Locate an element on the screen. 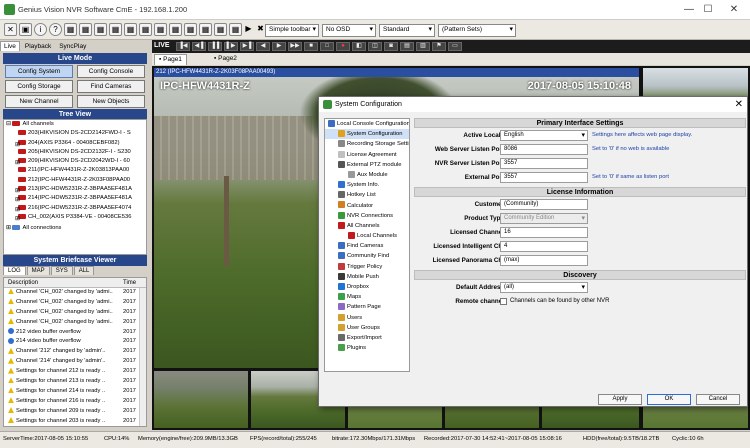  osd-select: No OSD is located at coordinates (349, 30).